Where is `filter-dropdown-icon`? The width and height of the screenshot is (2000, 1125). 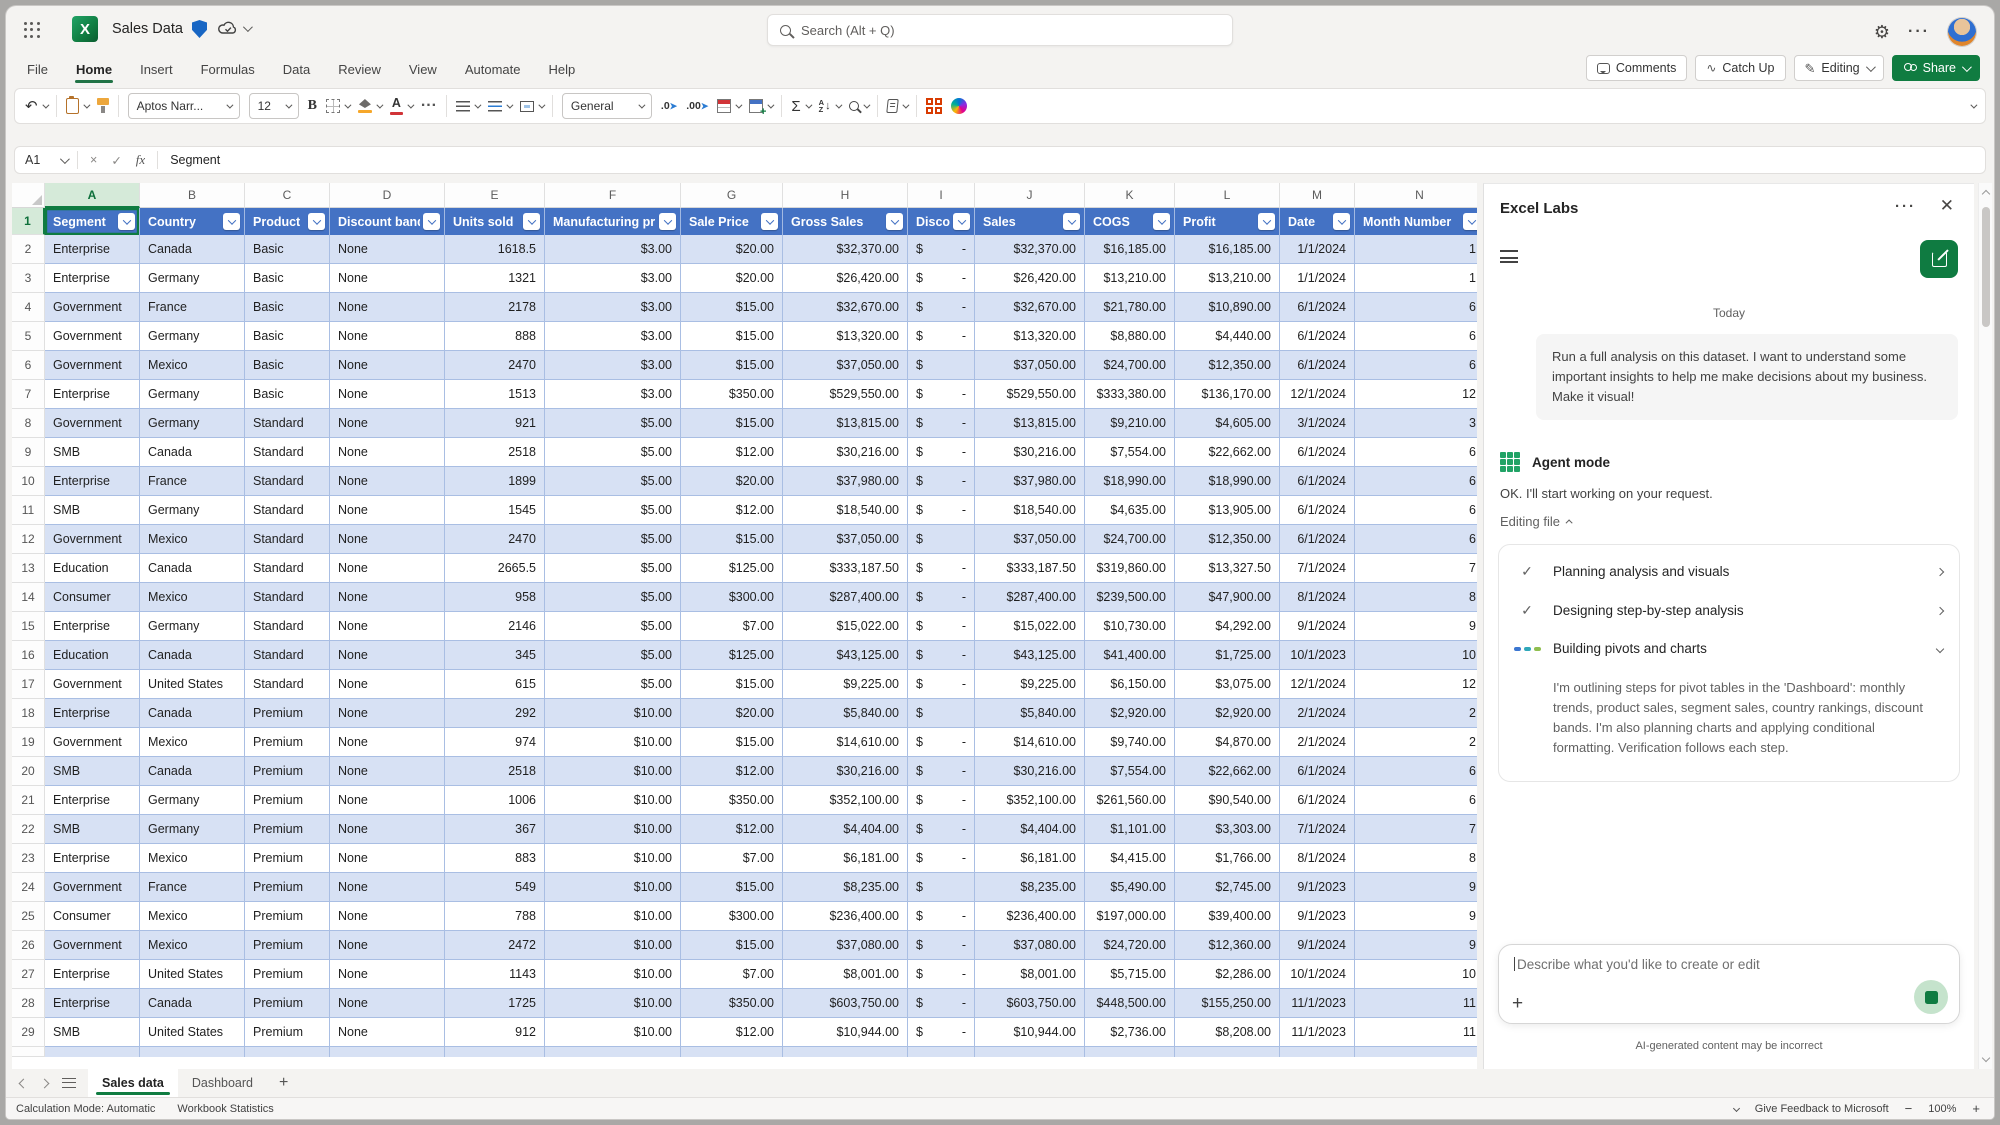 filter-dropdown-icon is located at coordinates (1266, 221).